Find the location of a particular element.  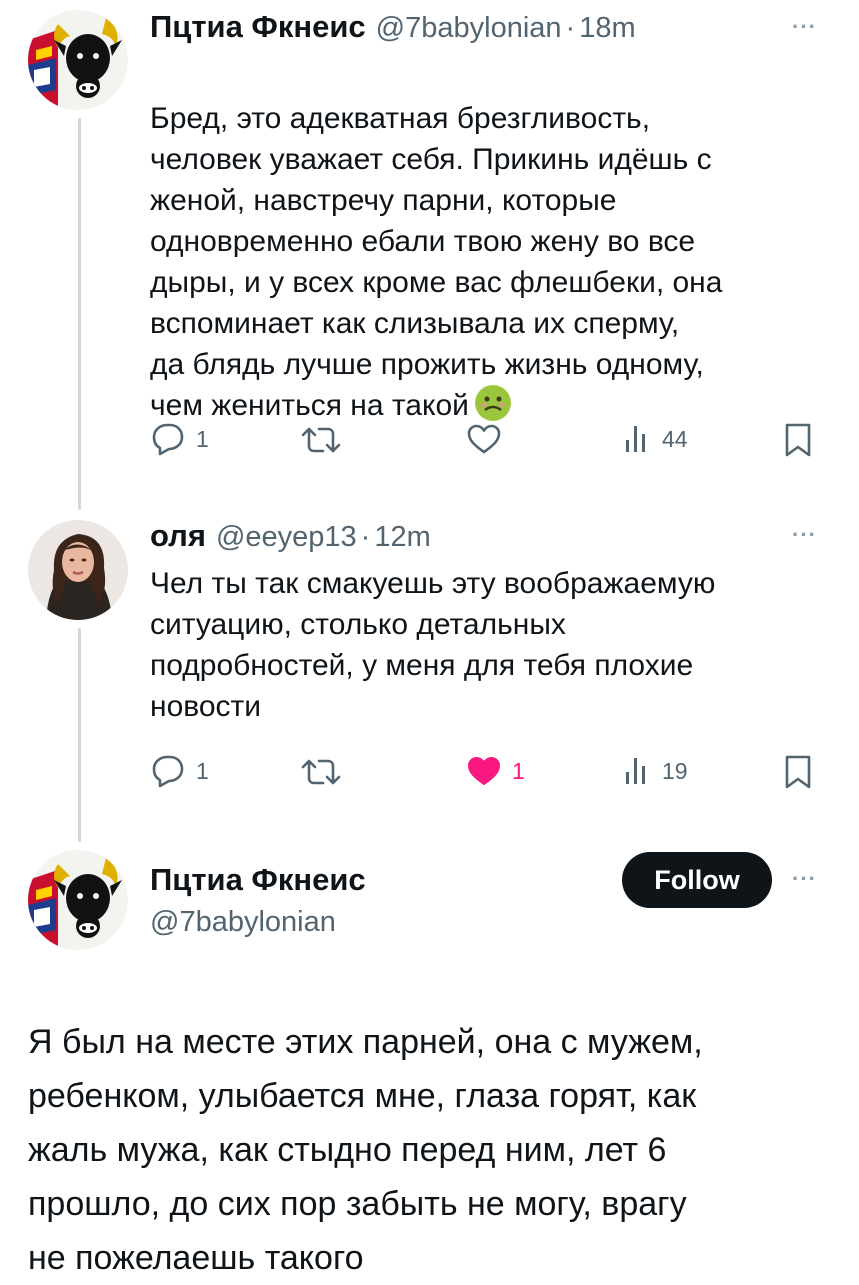

nauseated-face-emoji is located at coordinates (492, 403).